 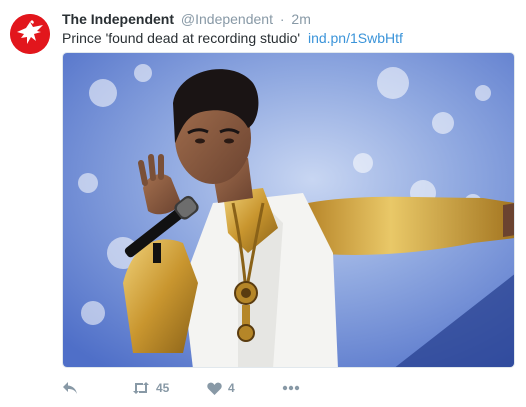 I want to click on tweet-timestamp: 2m, so click(x=300, y=19).